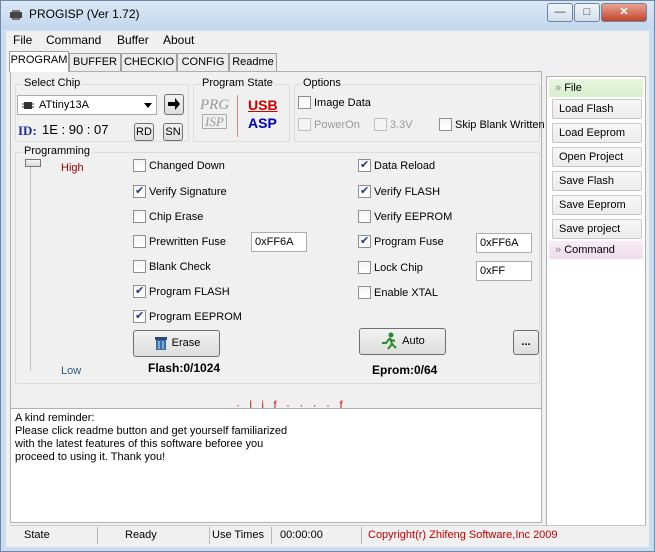 Image resolution: width=655 pixels, height=552 pixels. I want to click on menu-bar: File Command Buffer About, so click(327, 40).